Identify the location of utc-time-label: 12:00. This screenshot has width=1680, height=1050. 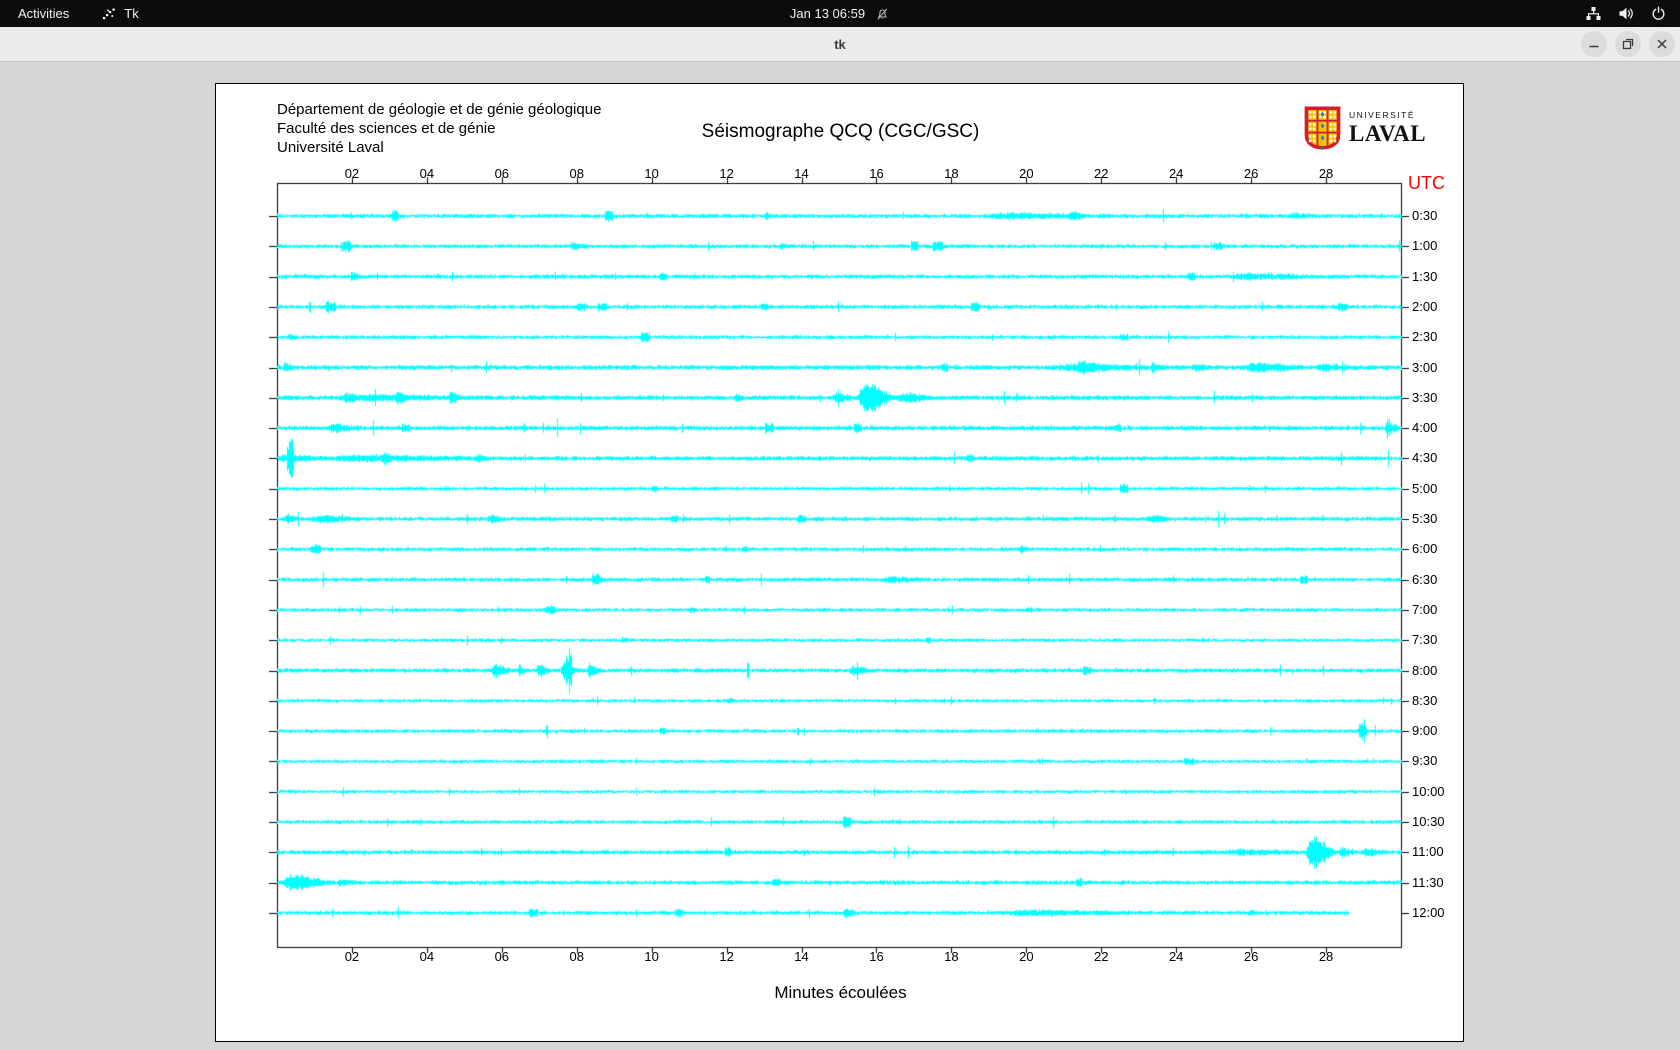
(1428, 912).